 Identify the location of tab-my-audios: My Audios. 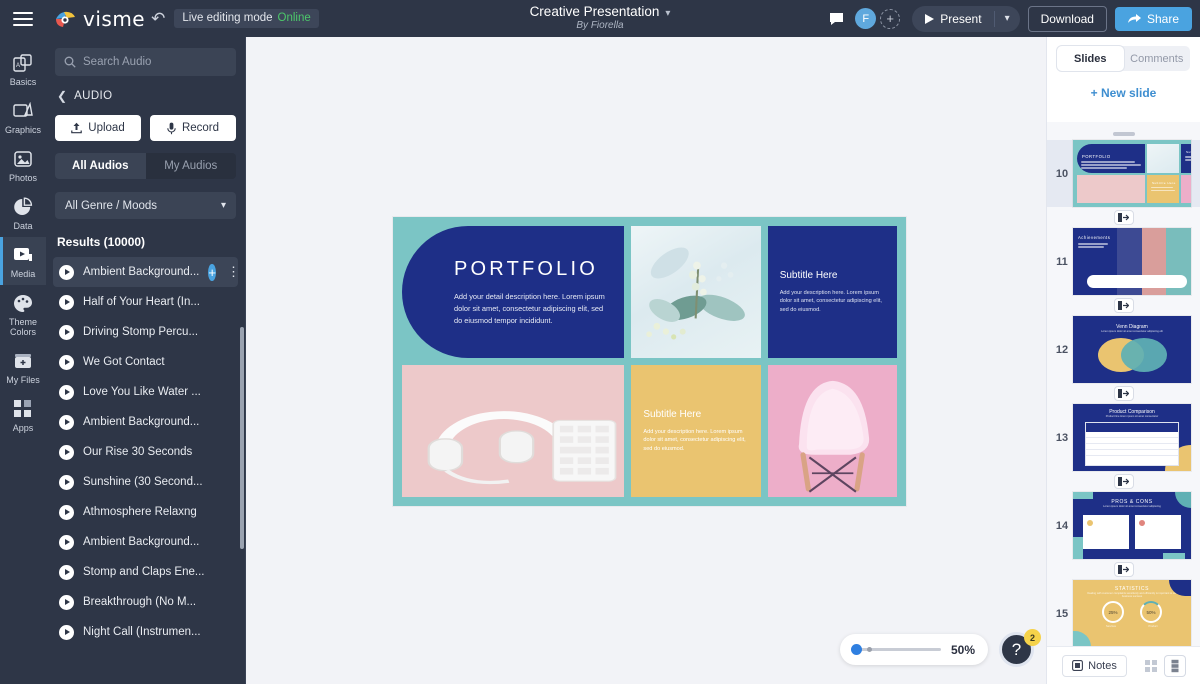
(191, 166).